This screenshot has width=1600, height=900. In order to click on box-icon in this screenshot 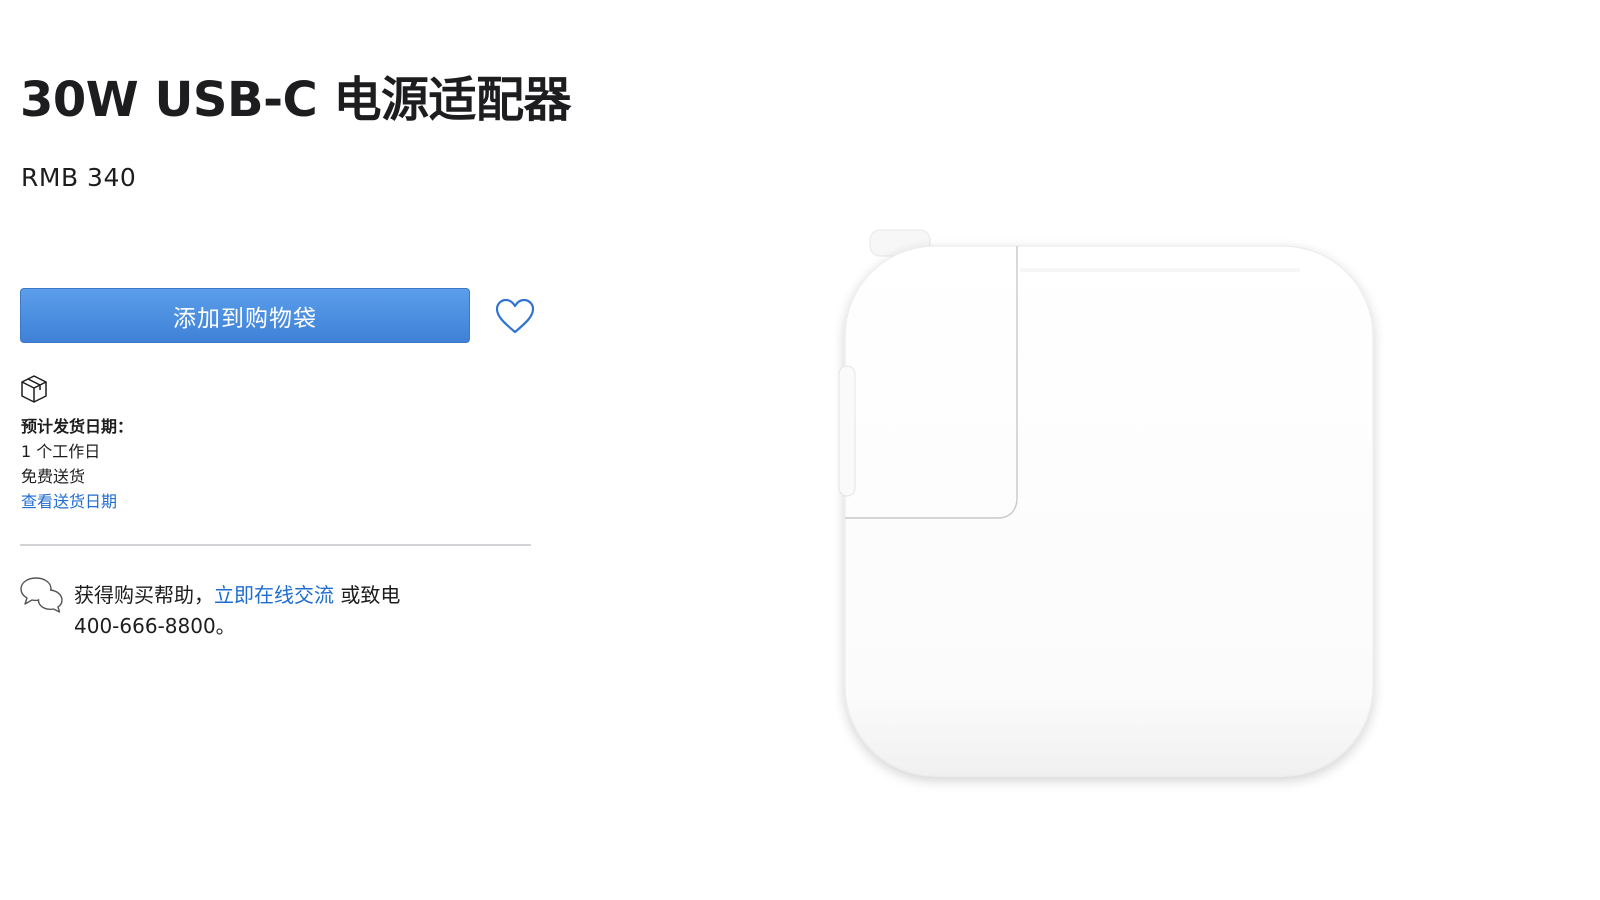, I will do `click(34, 389)`.